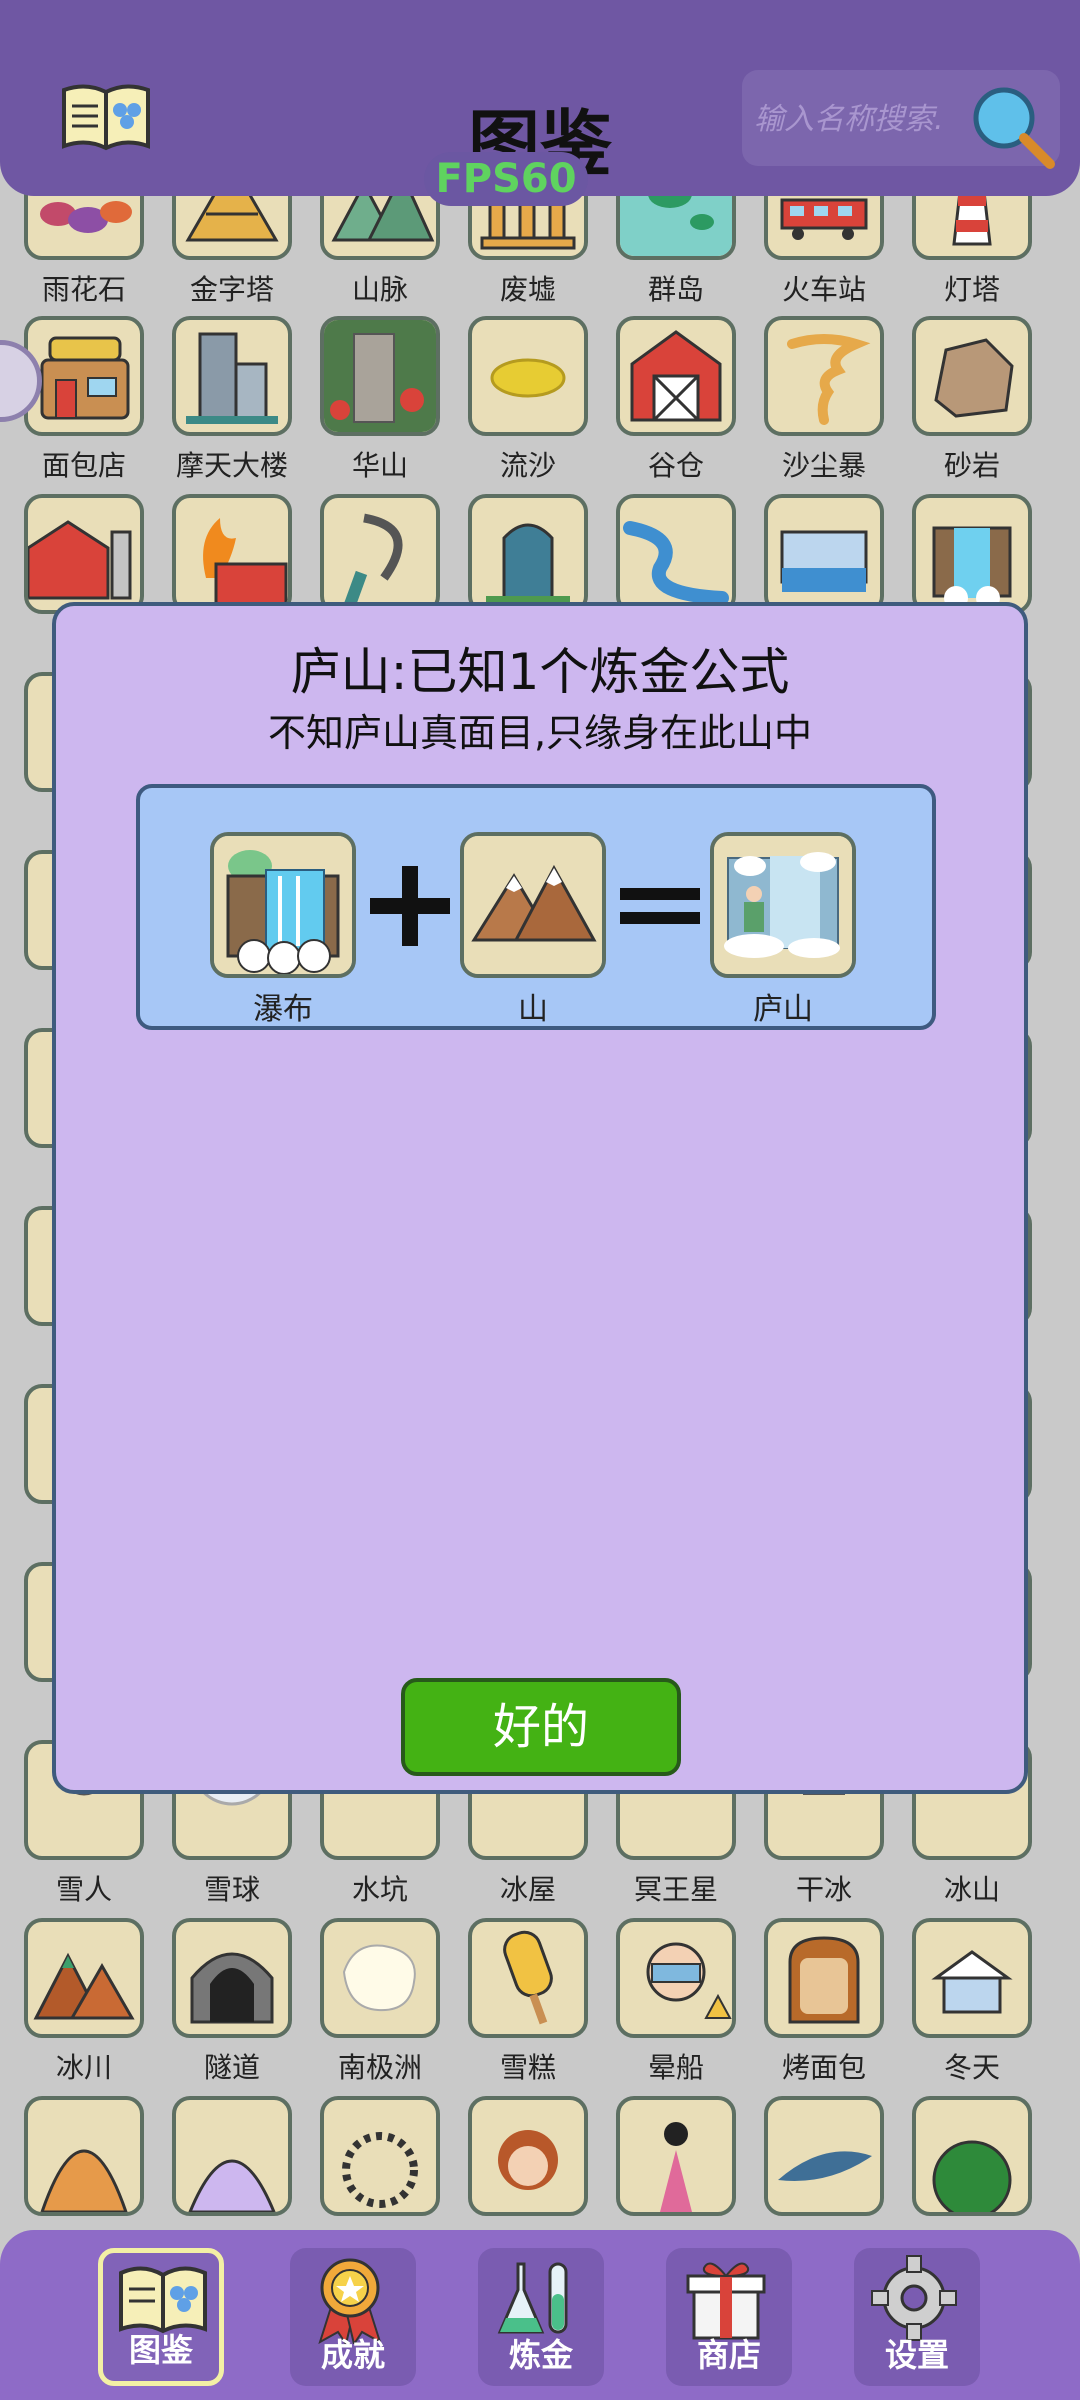  I want to click on search-input, so click(864, 119).